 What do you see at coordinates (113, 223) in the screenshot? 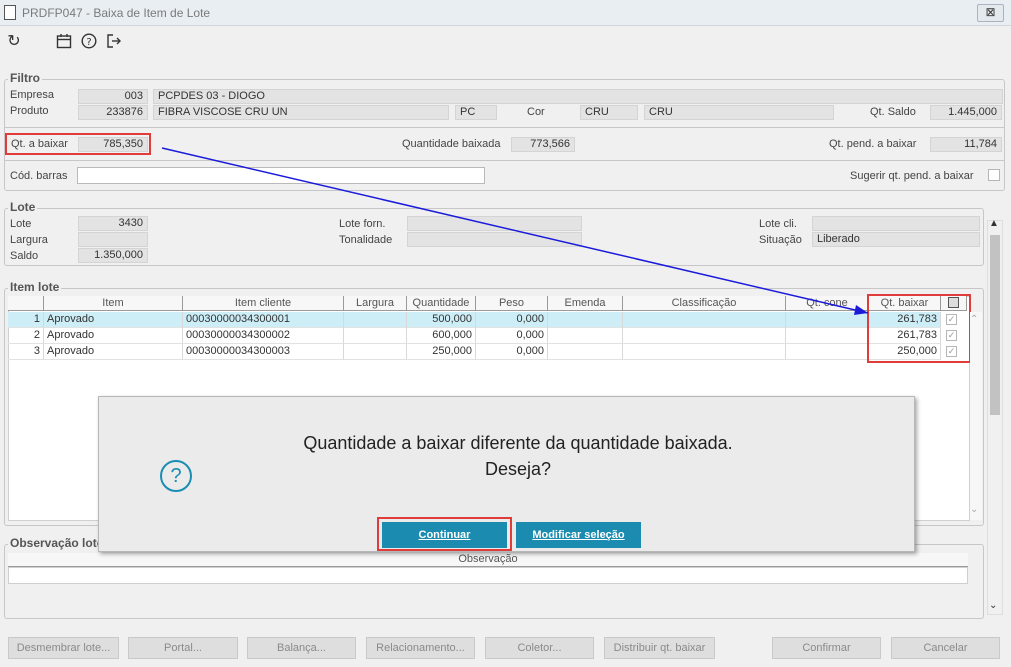
I see `lote-field: 3430` at bounding box center [113, 223].